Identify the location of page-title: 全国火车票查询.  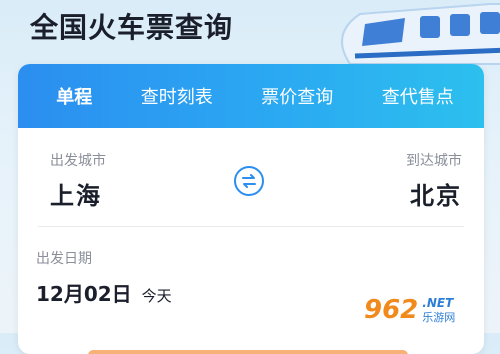
(132, 27).